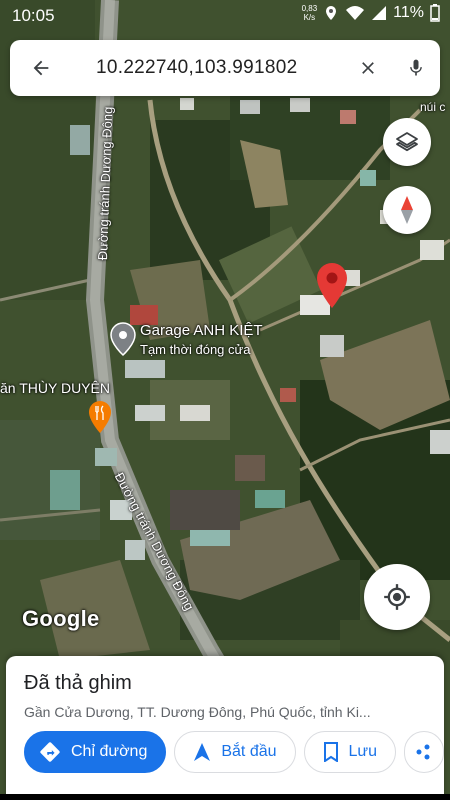 The height and width of the screenshot is (800, 450). Describe the element at coordinates (331, 13) in the screenshot. I see `location-icon` at that location.